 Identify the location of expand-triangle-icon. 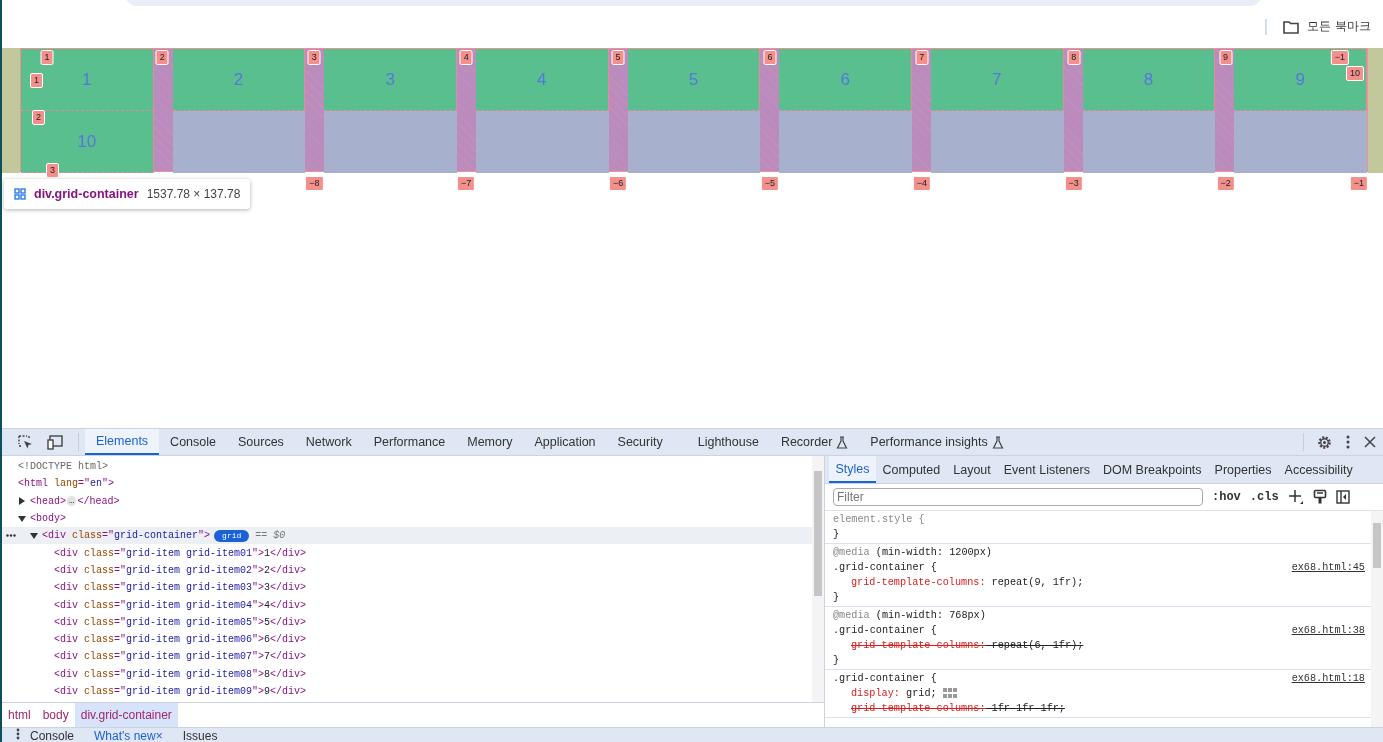
(22, 501).